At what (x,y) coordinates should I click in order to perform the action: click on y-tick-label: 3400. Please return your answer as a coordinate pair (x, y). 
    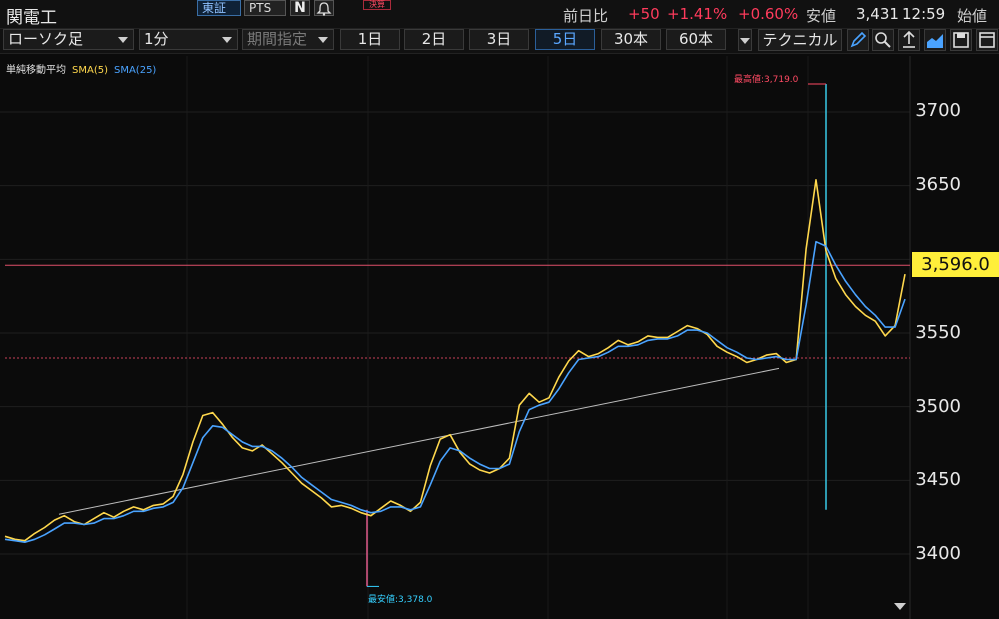
    Looking at the image, I should click on (938, 553).